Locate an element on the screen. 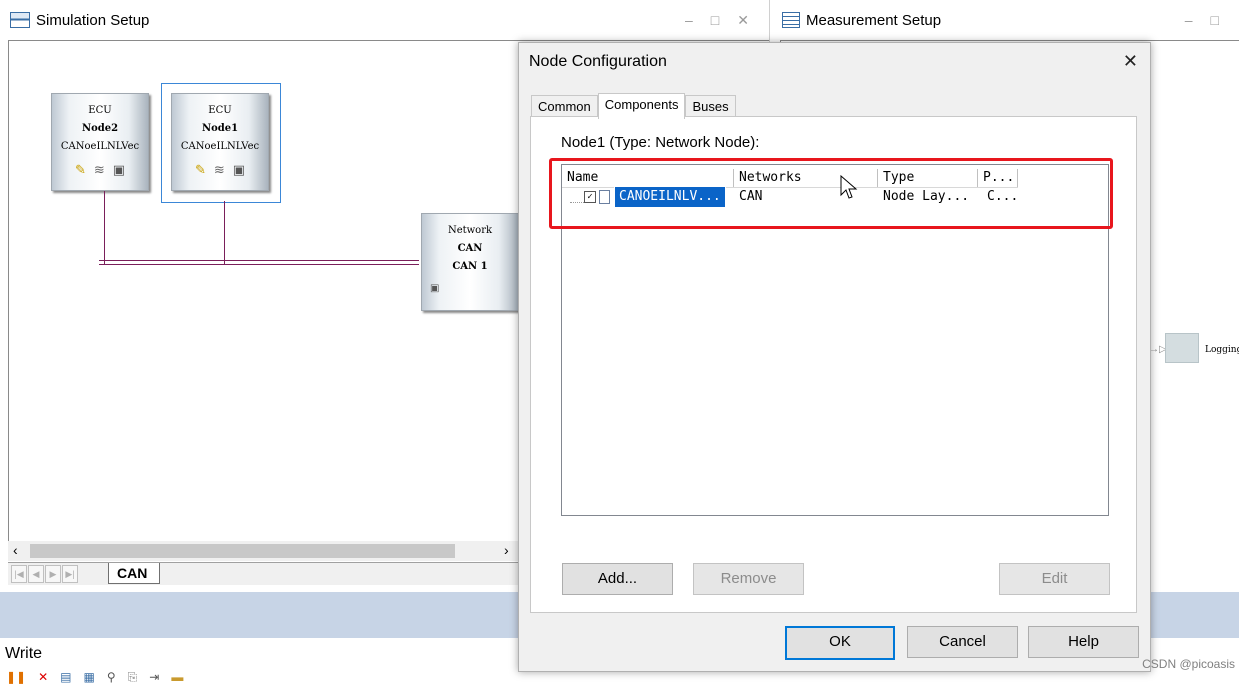 Image resolution: width=1239 pixels, height=685 pixels. horizontal-scrollbar: ‹ › is located at coordinates (263, 551).